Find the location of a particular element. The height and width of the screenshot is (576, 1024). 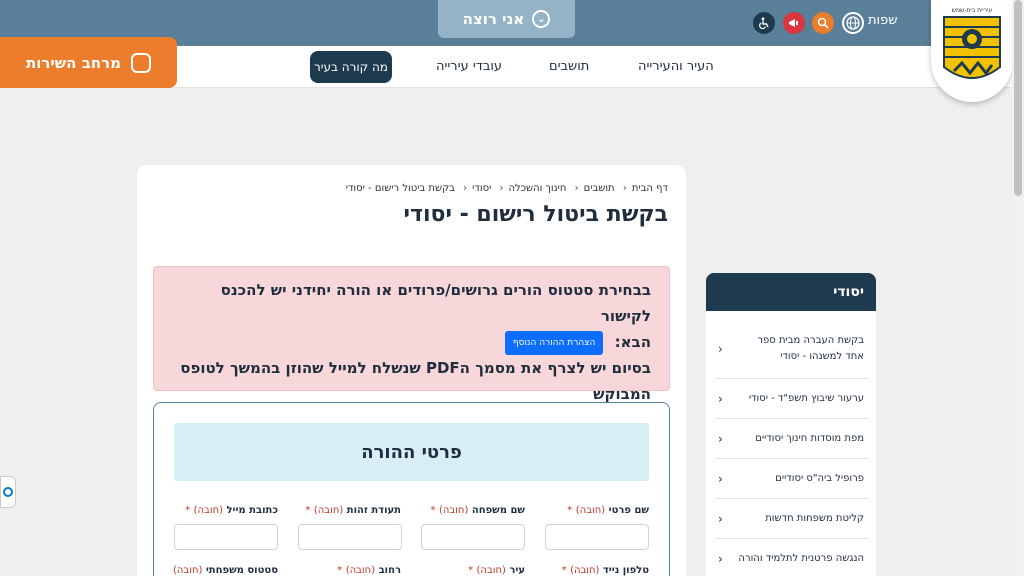

first-name-label: שם פרטי (חובה) * is located at coordinates (608, 510).